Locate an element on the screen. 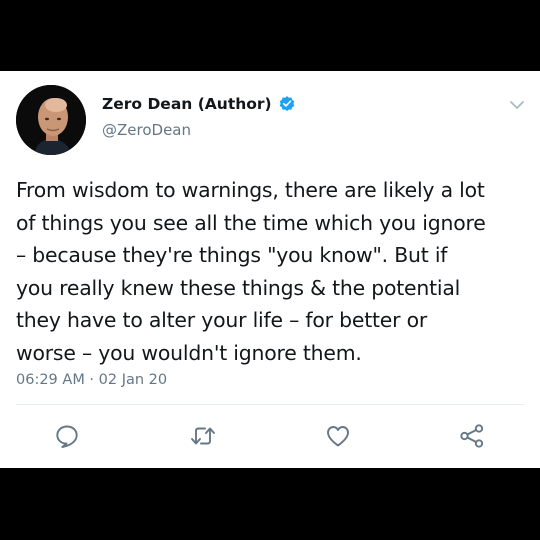 The height and width of the screenshot is (540, 540). name-row: Zero Dean (Author) is located at coordinates (199, 104).